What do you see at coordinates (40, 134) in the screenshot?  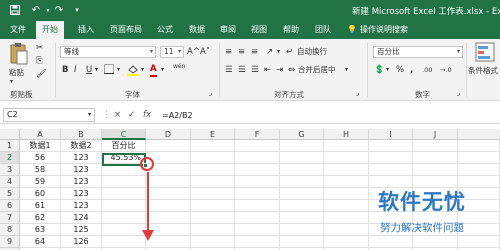 I see `column-header-a: A` at bounding box center [40, 134].